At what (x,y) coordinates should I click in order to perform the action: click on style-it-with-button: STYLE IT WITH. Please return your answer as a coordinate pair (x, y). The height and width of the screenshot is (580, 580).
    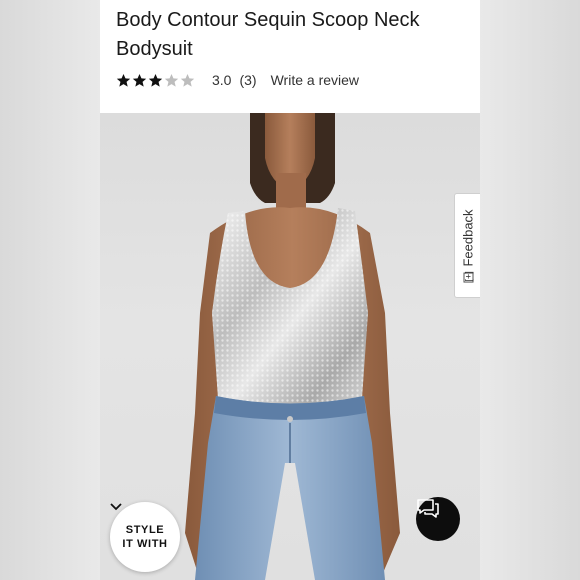
    Looking at the image, I should click on (145, 537).